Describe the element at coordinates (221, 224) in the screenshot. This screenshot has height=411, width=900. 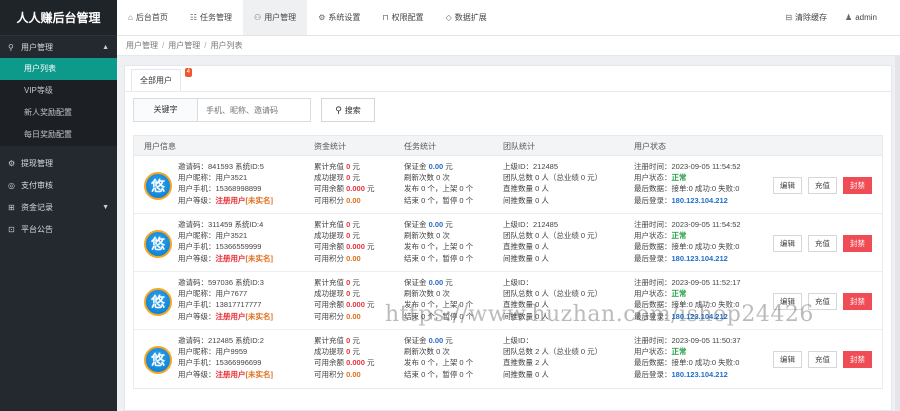
I see `invite-code: 邀请码：311459 系统ID:4` at that location.